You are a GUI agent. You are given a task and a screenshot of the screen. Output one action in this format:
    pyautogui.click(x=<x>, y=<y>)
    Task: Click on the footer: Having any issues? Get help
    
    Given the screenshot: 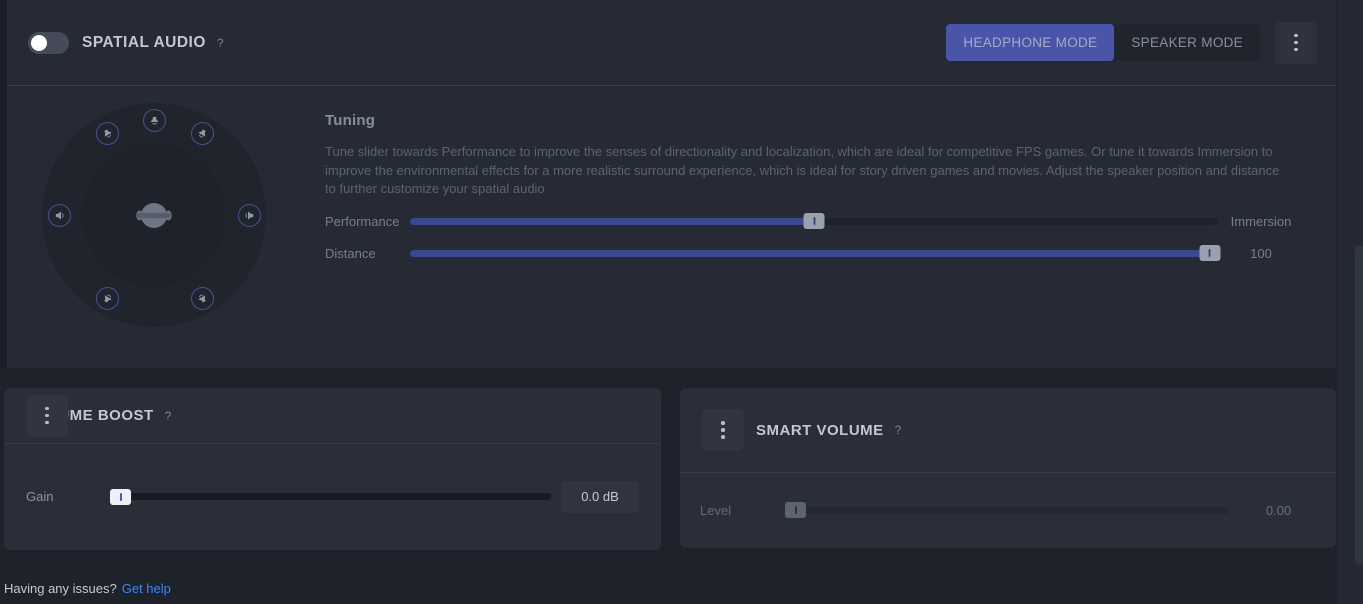 What is the action you would take?
    pyautogui.click(x=87, y=588)
    